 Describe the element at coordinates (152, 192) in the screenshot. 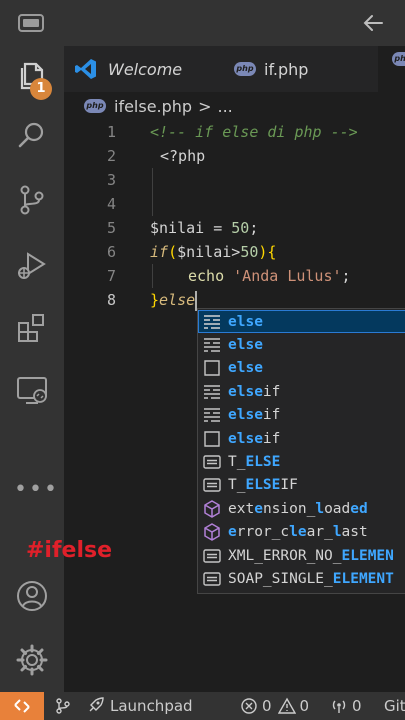

I see `indent-guide` at that location.